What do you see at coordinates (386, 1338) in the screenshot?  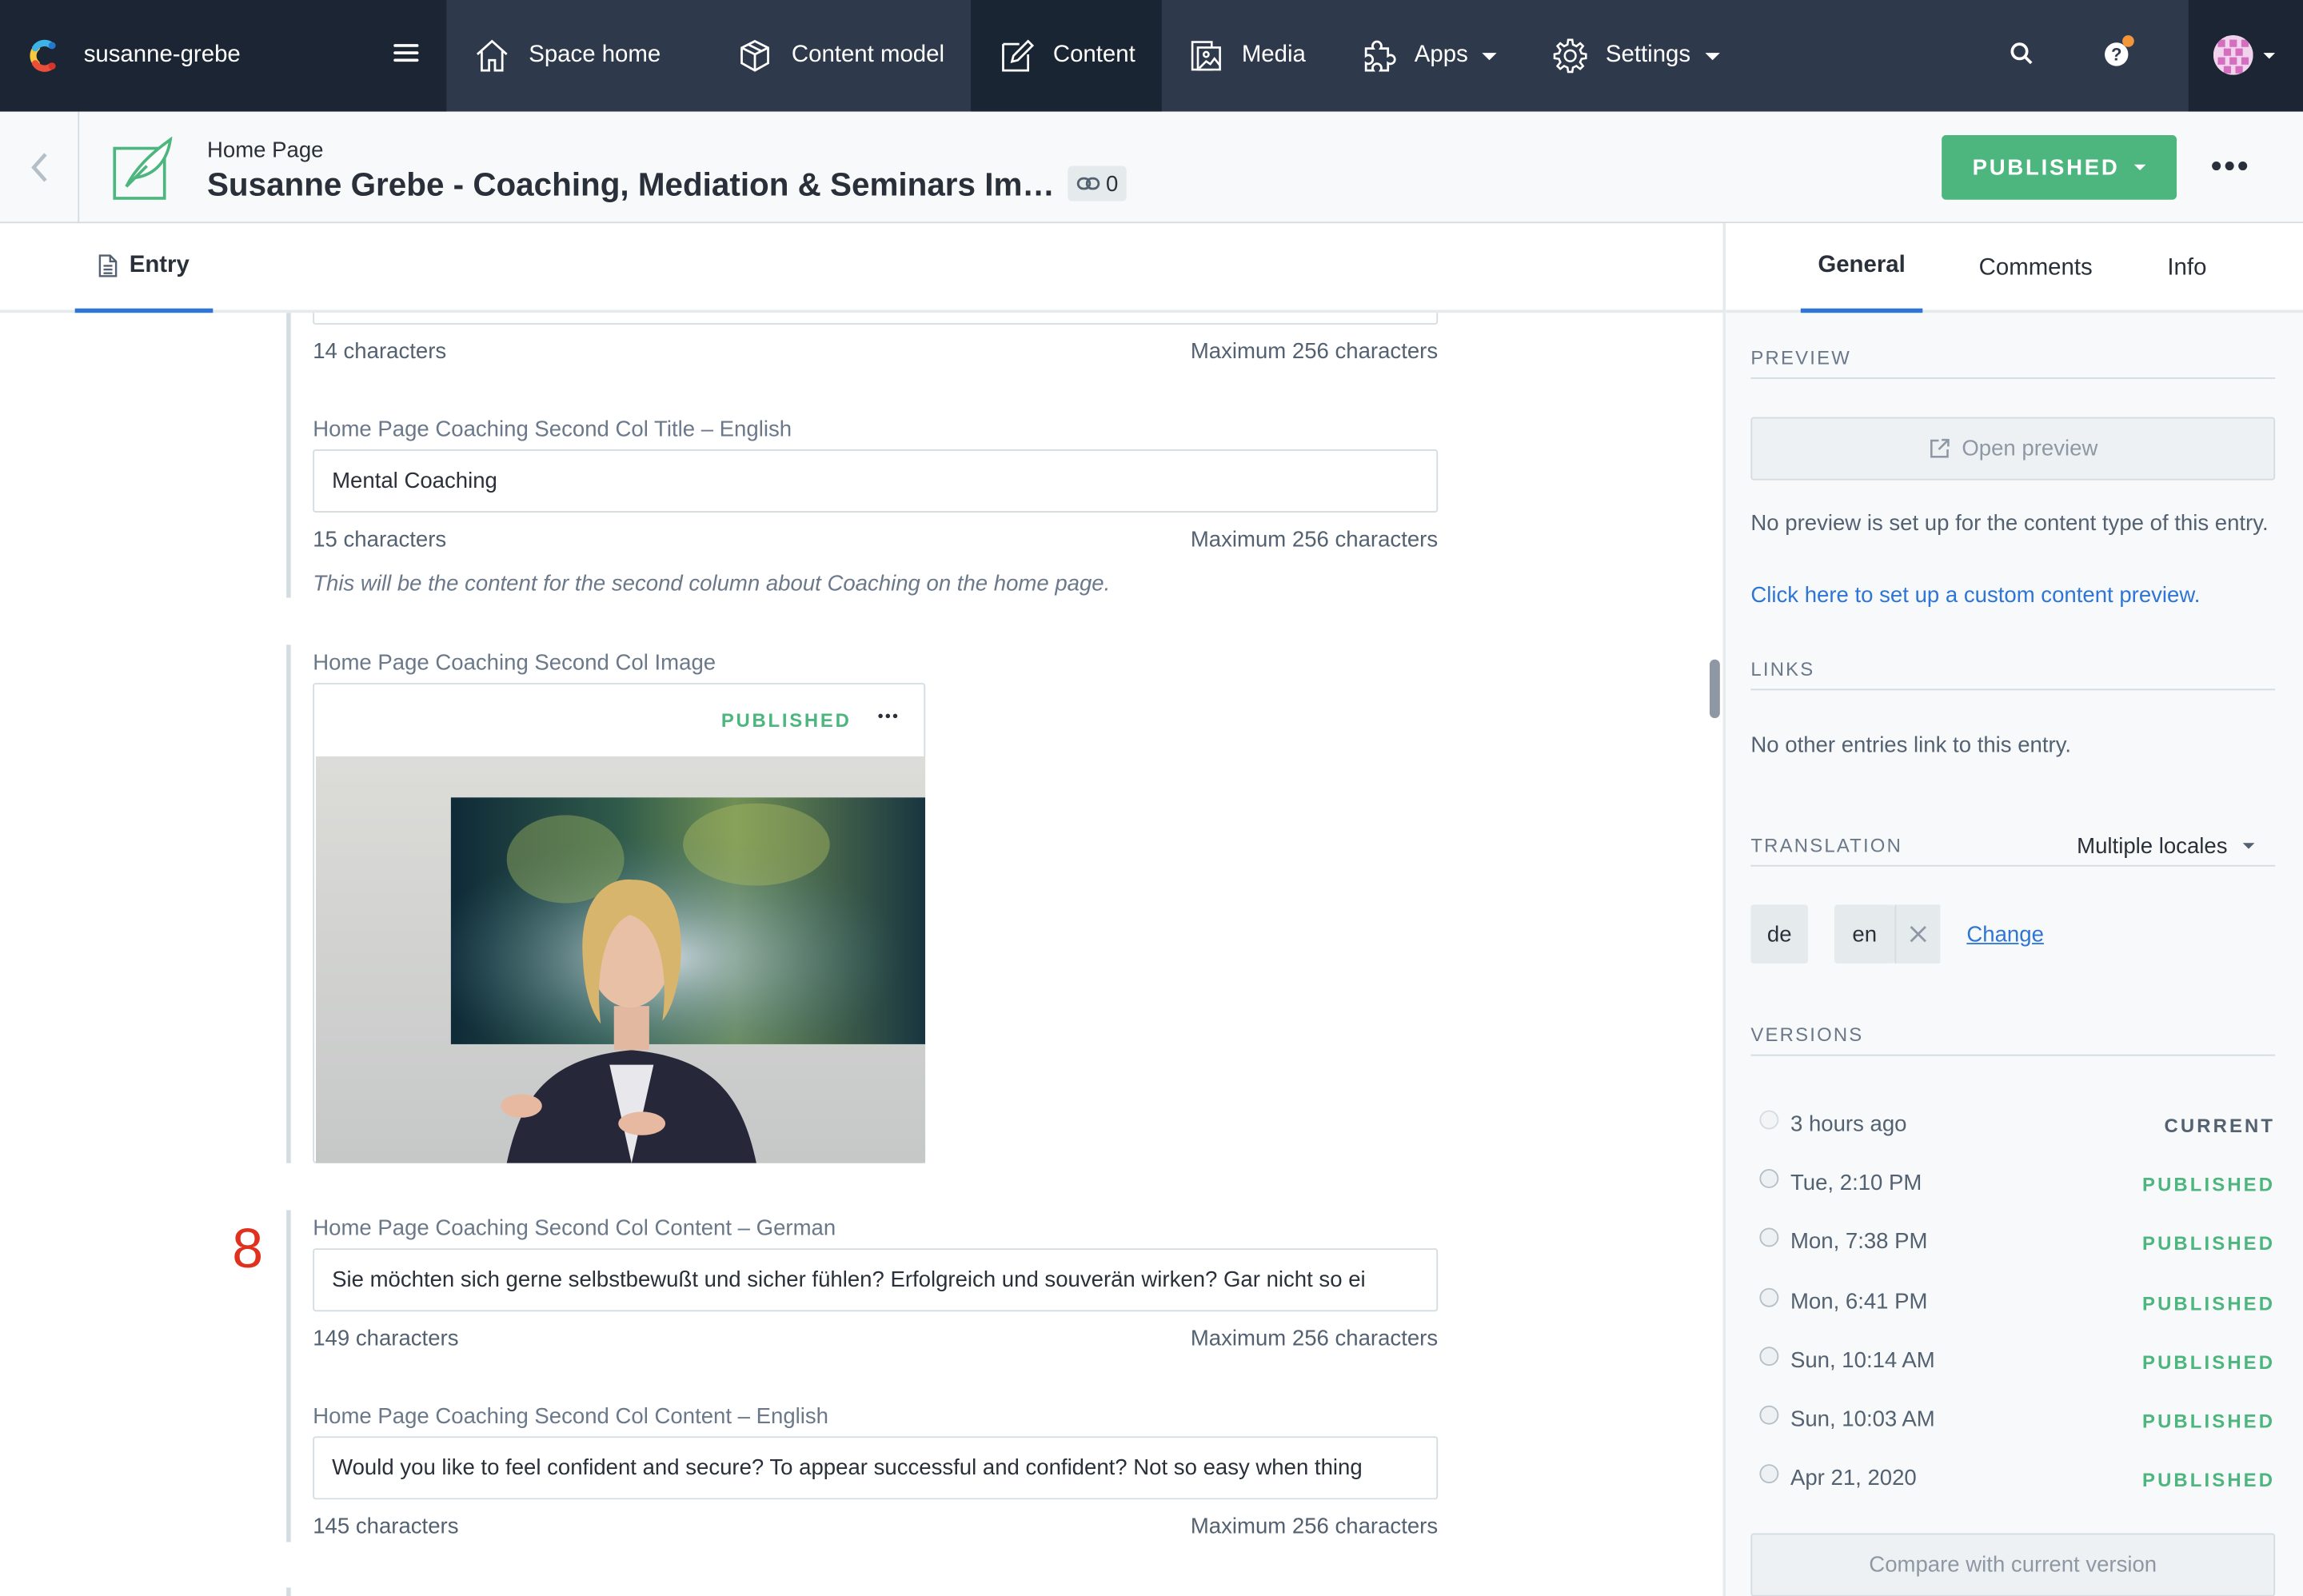 I see `char-count: 149 characters` at bounding box center [386, 1338].